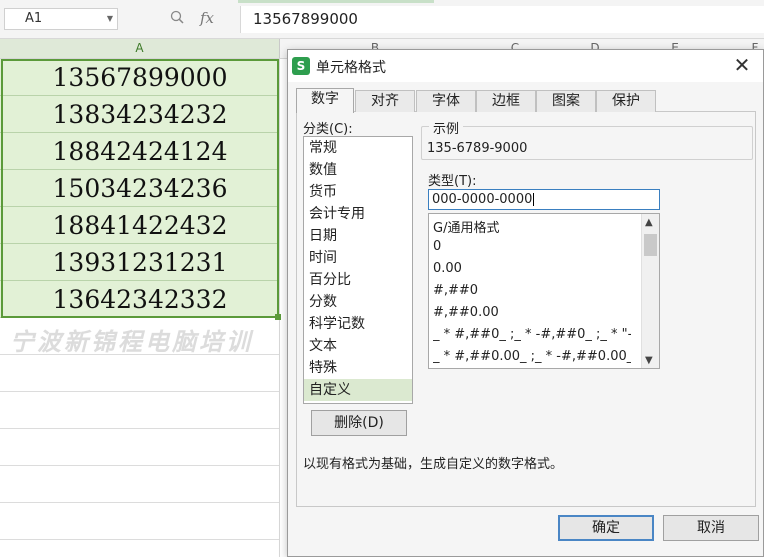 This screenshot has width=764, height=557. Describe the element at coordinates (711, 528) in the screenshot. I see `cancel-button: 取消` at that location.